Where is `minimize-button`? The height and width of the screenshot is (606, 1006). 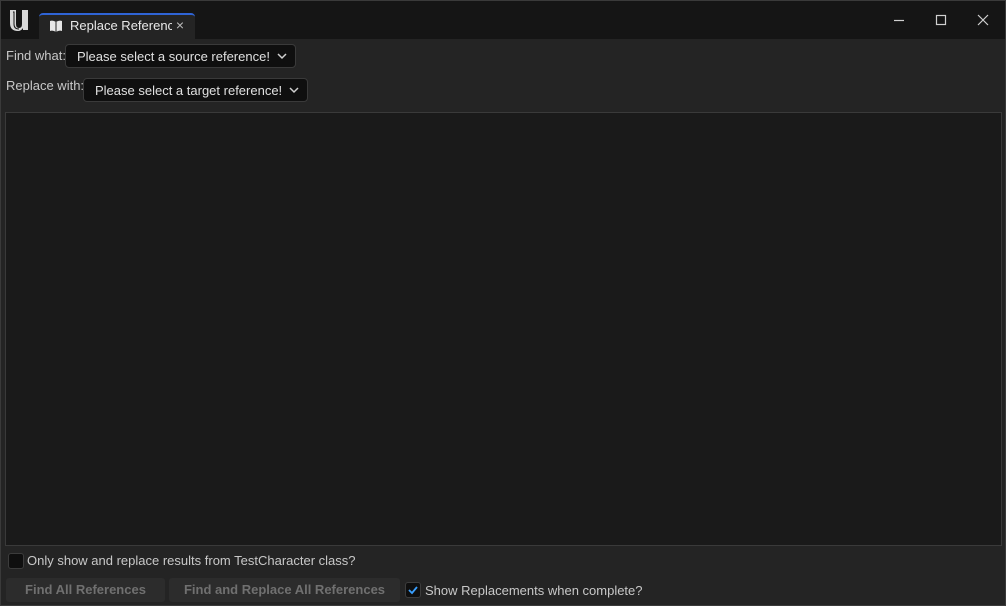 minimize-button is located at coordinates (899, 20).